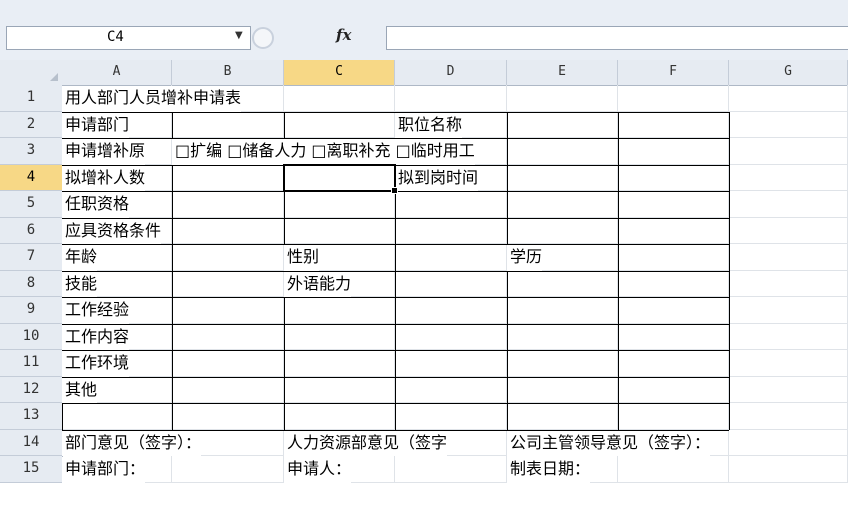 This screenshot has height=512, width=848. I want to click on column-header-g: G, so click(788, 73).